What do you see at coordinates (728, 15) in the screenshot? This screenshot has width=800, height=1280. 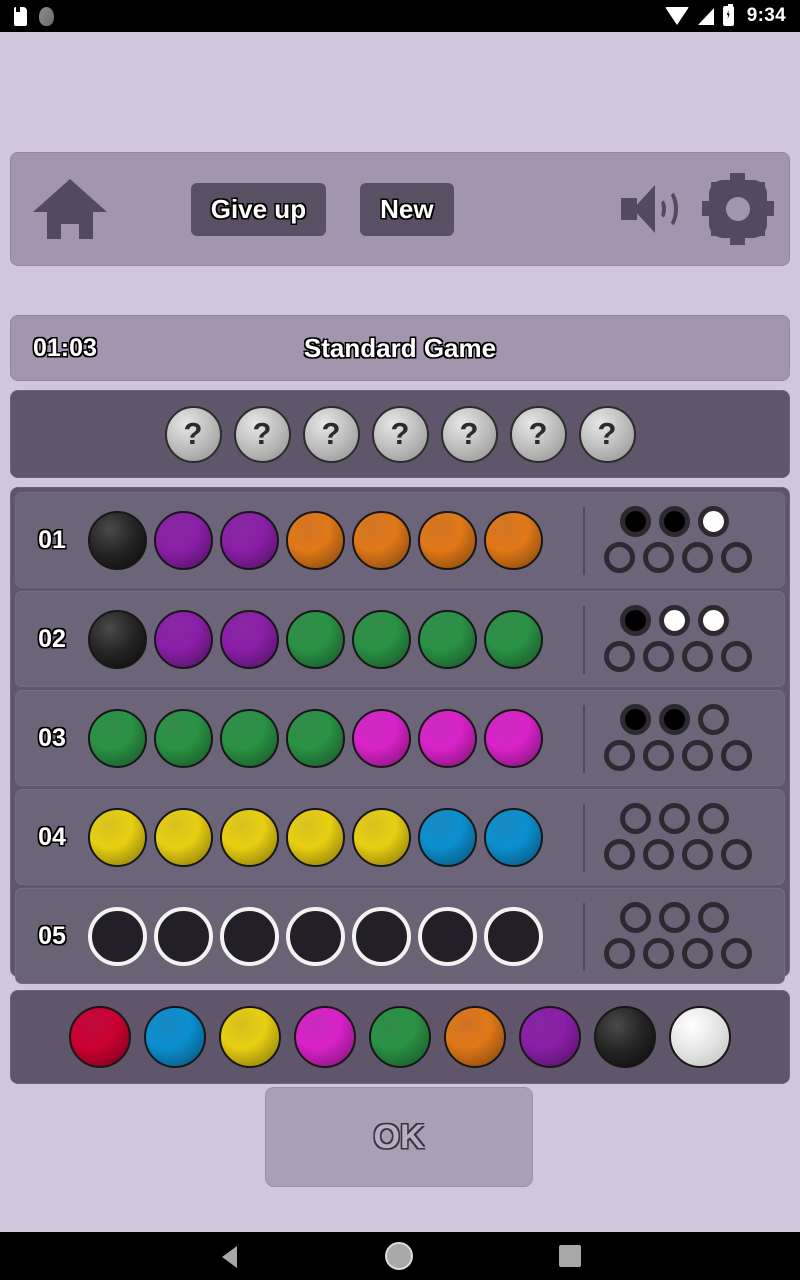 I see `battery-icon` at bounding box center [728, 15].